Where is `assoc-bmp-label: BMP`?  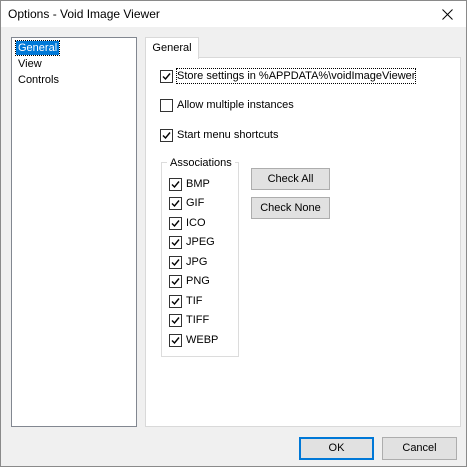 assoc-bmp-label: BMP is located at coordinates (198, 184).